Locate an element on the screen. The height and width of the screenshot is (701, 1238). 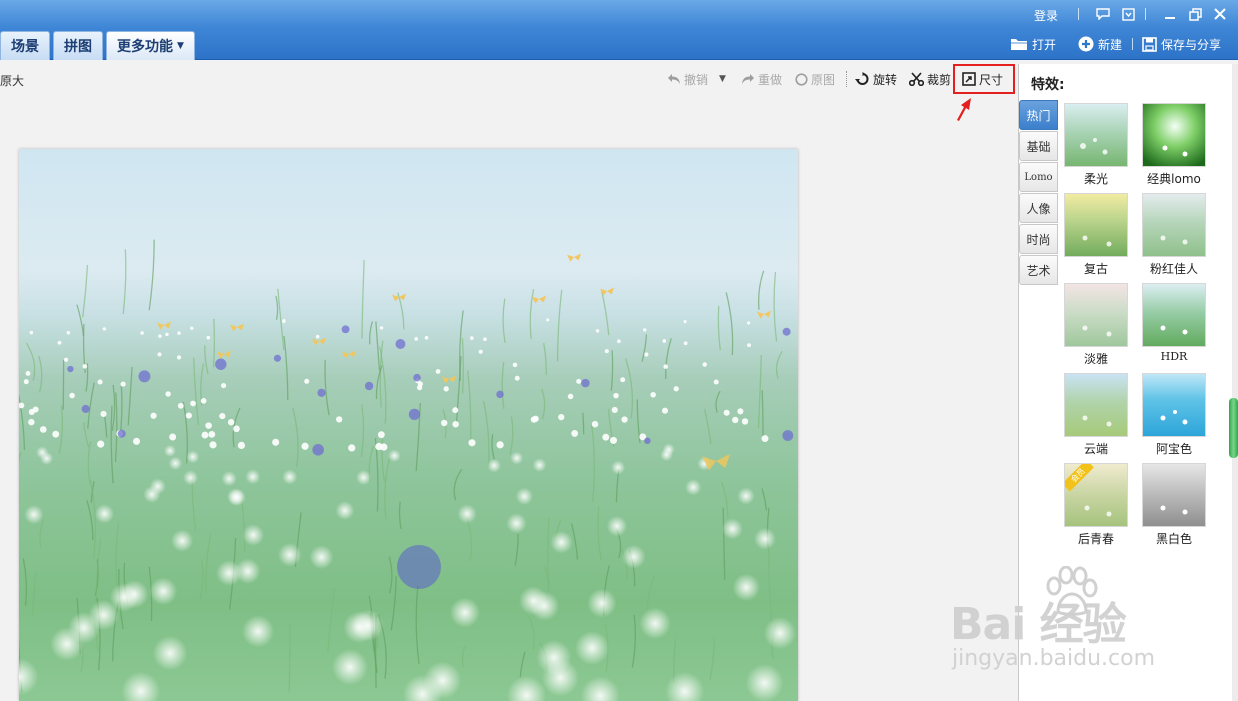
effects-title: 特效: is located at coordinates (1048, 85).